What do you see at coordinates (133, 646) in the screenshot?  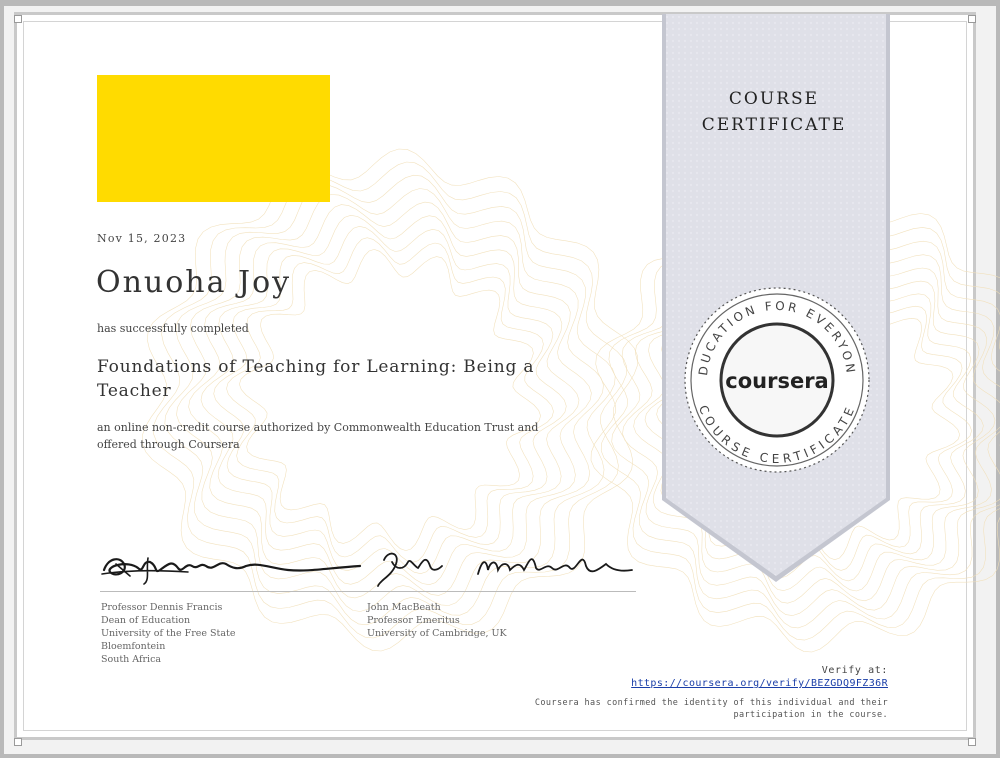 I see `signatory-city: Bloemfontein` at bounding box center [133, 646].